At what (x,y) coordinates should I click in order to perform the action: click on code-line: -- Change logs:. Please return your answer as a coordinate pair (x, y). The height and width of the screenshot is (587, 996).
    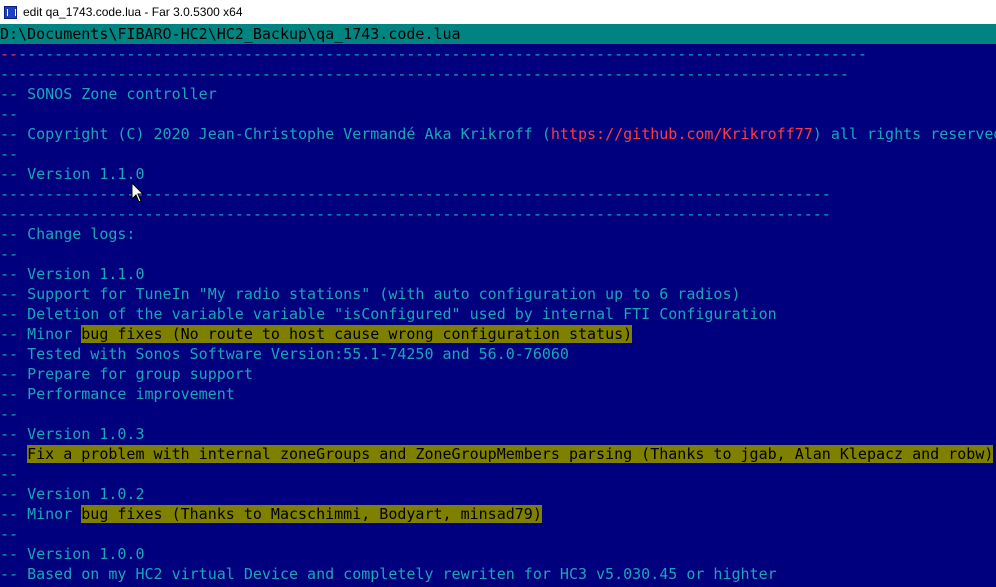
    Looking at the image, I should click on (67, 234).